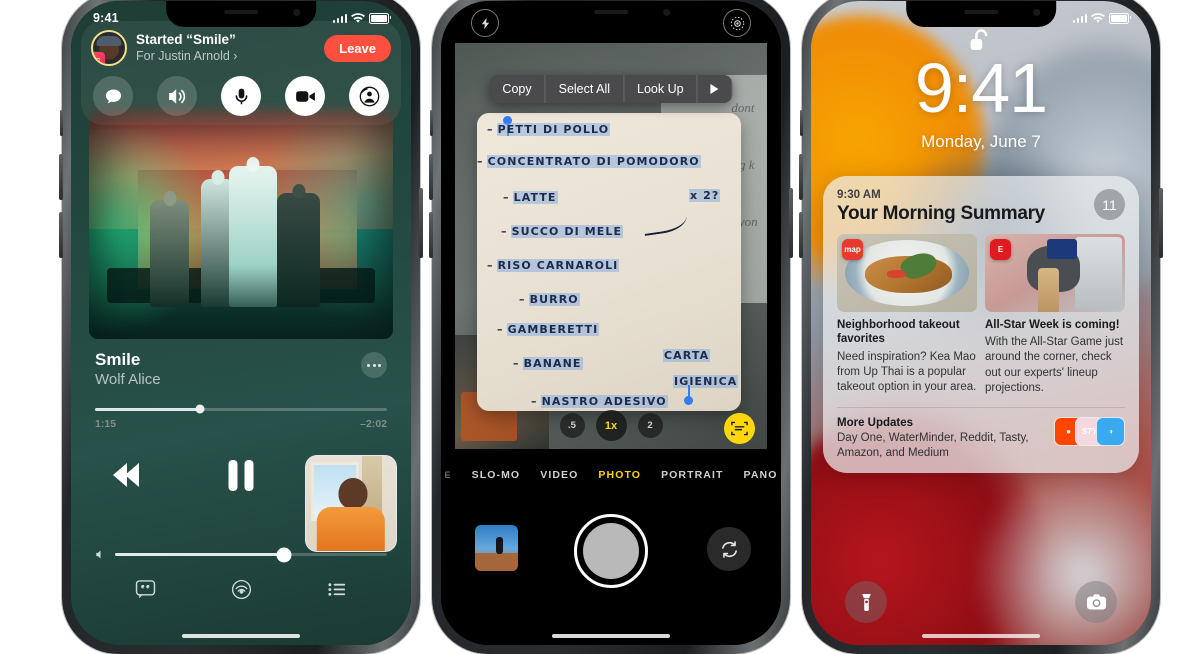 The height and width of the screenshot is (654, 1200). I want to click on note-line: – SUCCO DI MELE, so click(562, 231).